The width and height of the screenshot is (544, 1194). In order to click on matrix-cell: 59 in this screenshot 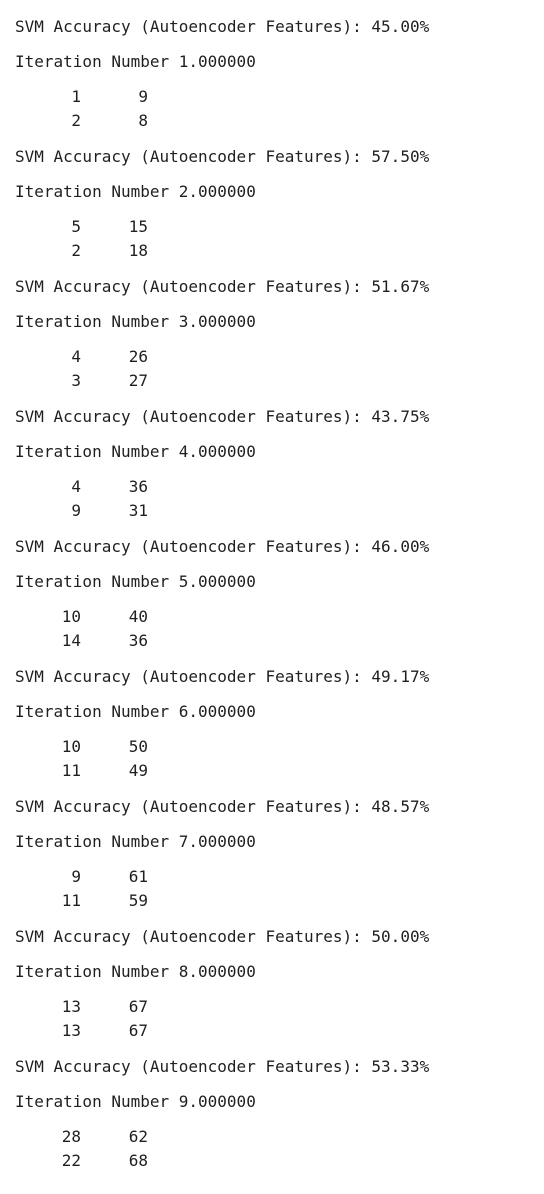, I will do `click(138, 900)`.